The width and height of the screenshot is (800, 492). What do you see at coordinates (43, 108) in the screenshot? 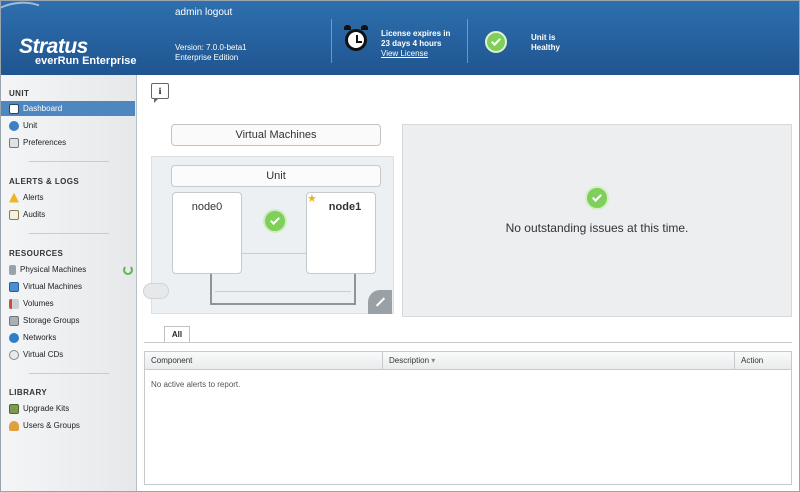
I see `sidebar-item-label: Dashboard` at bounding box center [43, 108].